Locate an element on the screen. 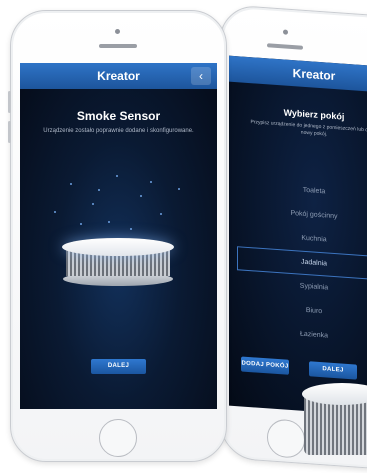 Image resolution: width=367 pixels, height=473 pixels. smoke-sensor-image is located at coordinates (118, 264).